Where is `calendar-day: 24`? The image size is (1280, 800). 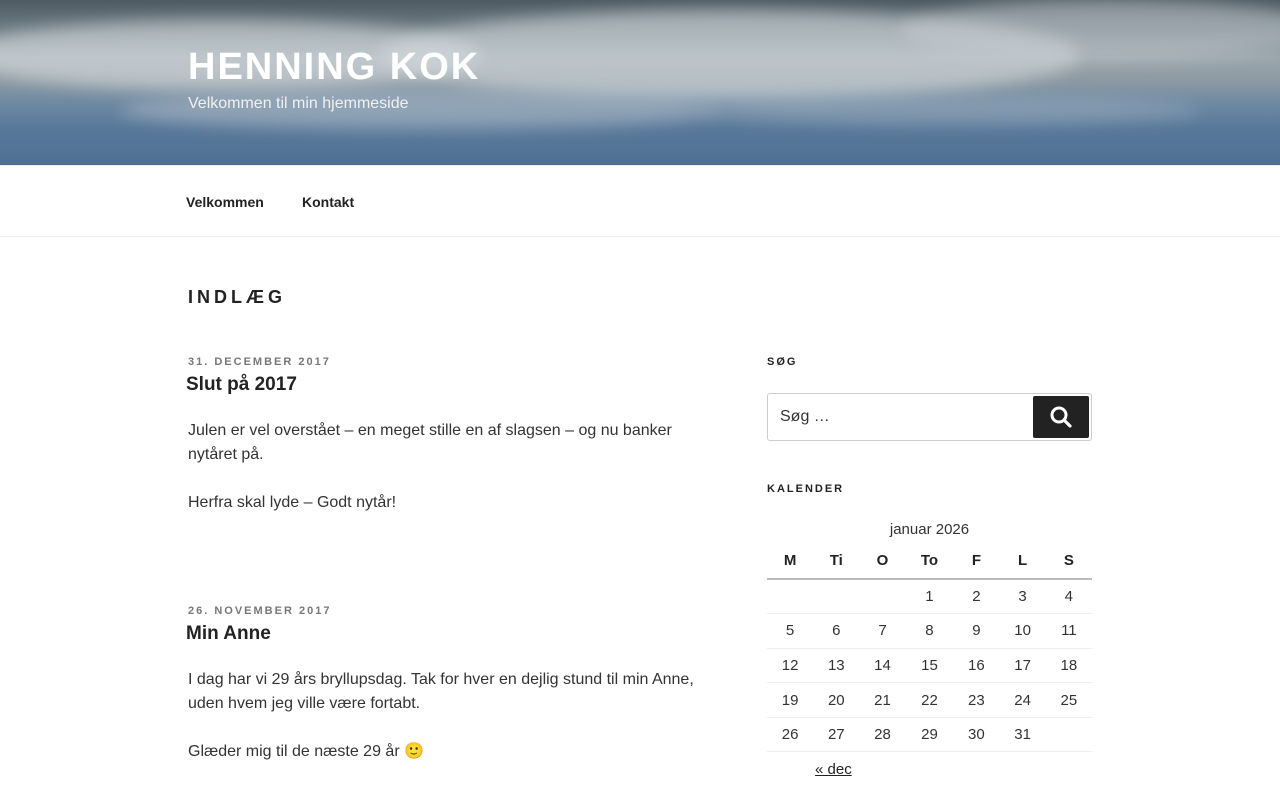 calendar-day: 24 is located at coordinates (1022, 700).